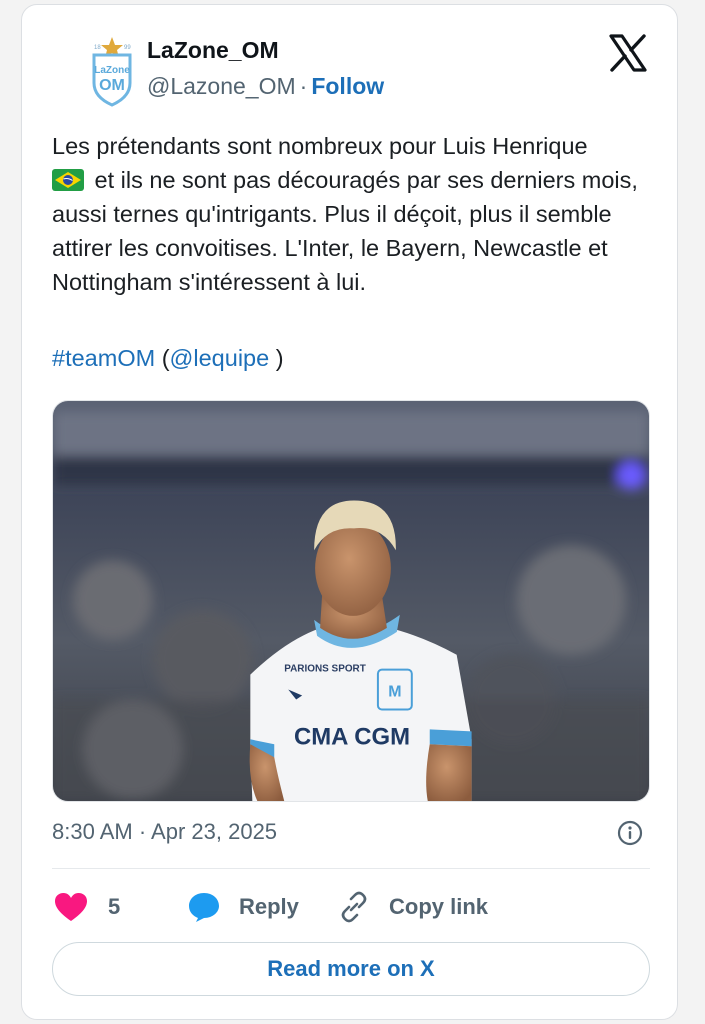 This screenshot has width=705, height=1024. Describe the element at coordinates (394, 692) in the screenshot. I see `svg-text: M` at that location.